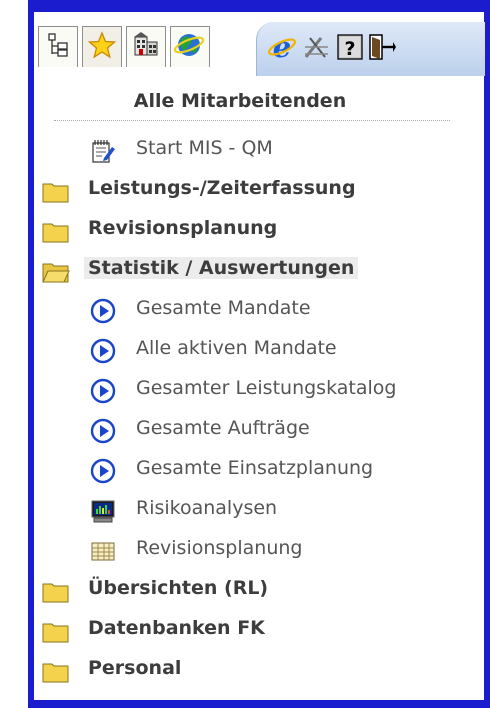  I want to click on logout-button, so click(382, 49).